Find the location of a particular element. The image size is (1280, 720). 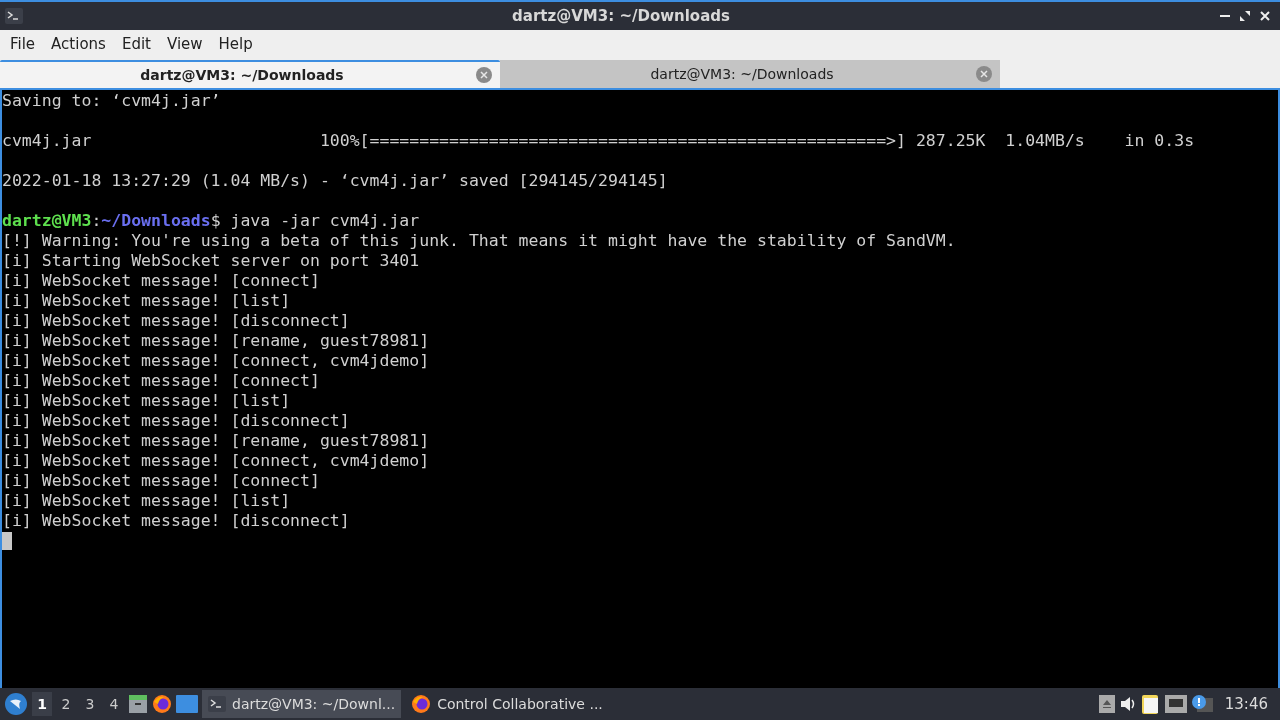

file-cabinet-icon is located at coordinates (138, 704).